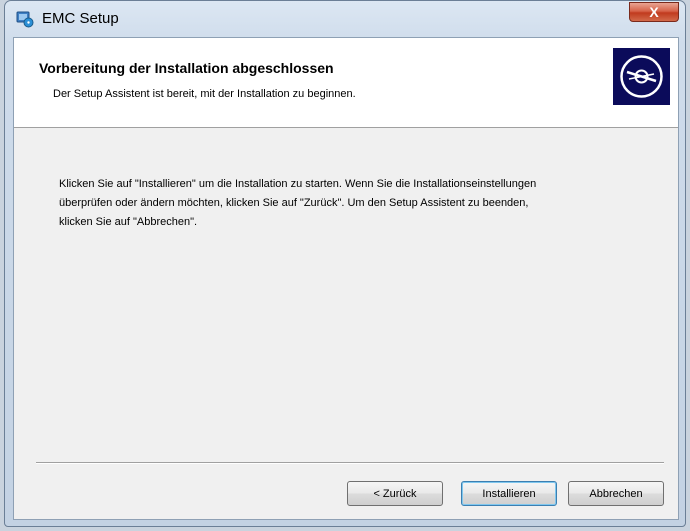  I want to click on instructions-line: klicken Sie auf "Abbrechen"., so click(128, 222).